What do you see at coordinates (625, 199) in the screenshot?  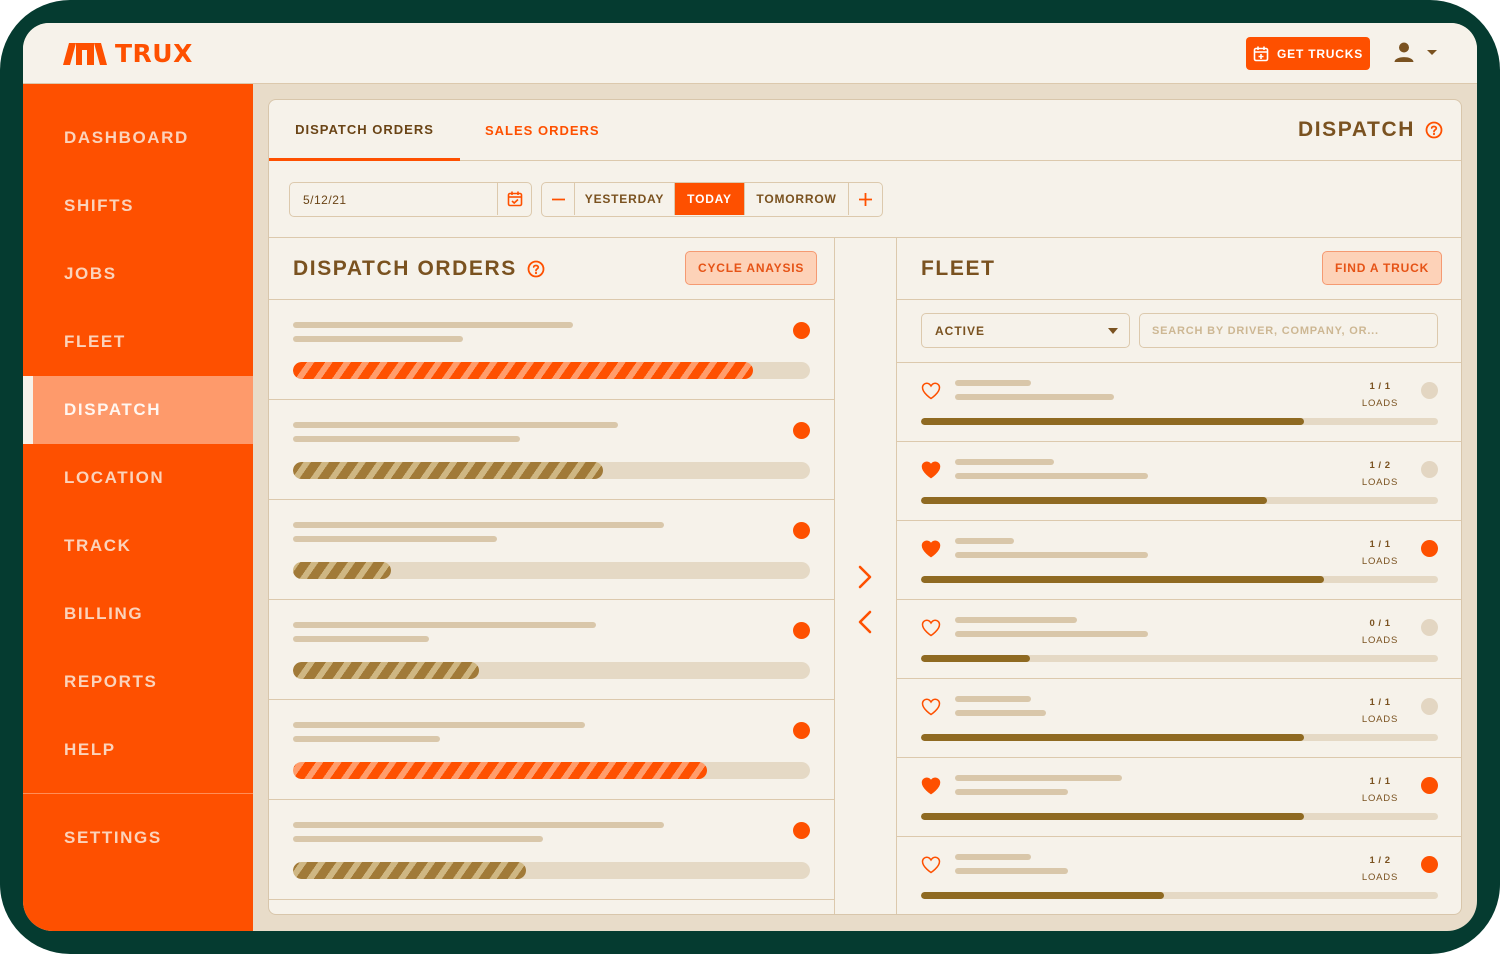 I see `yesterday-button: YESTERDAY` at bounding box center [625, 199].